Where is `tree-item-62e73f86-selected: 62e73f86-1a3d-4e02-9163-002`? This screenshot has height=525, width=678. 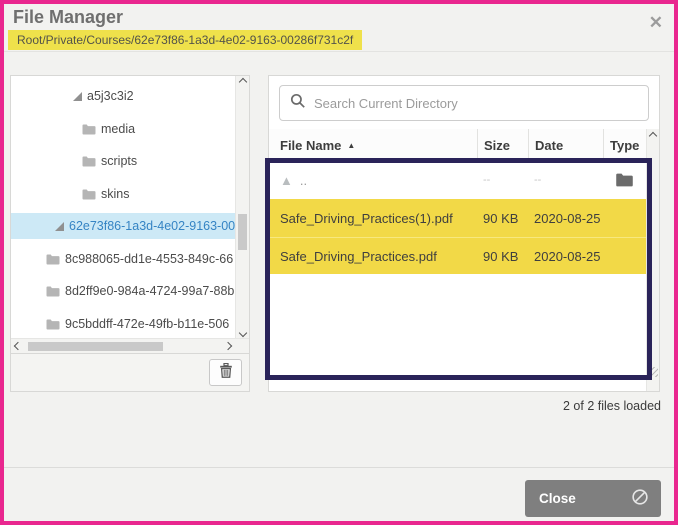 tree-item-62e73f86-selected: 62e73f86-1a3d-4e02-9163-002 is located at coordinates (123, 226).